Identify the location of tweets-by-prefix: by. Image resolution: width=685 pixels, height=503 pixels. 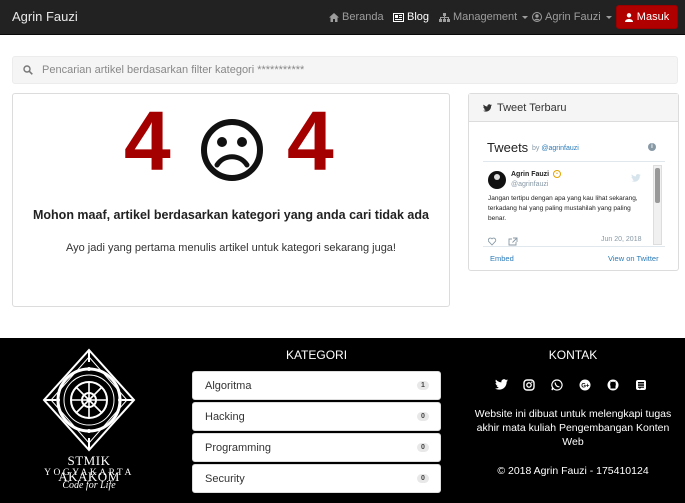
(536, 148).